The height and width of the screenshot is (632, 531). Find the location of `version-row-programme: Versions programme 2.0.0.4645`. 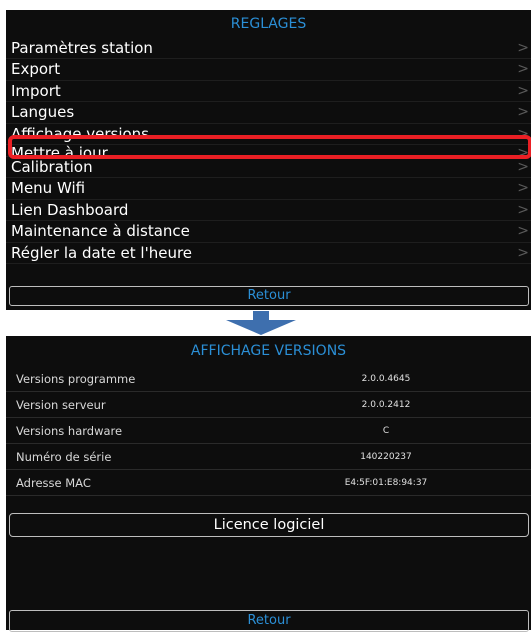

version-row-programme: Versions programme 2.0.0.4645 is located at coordinates (268, 379).